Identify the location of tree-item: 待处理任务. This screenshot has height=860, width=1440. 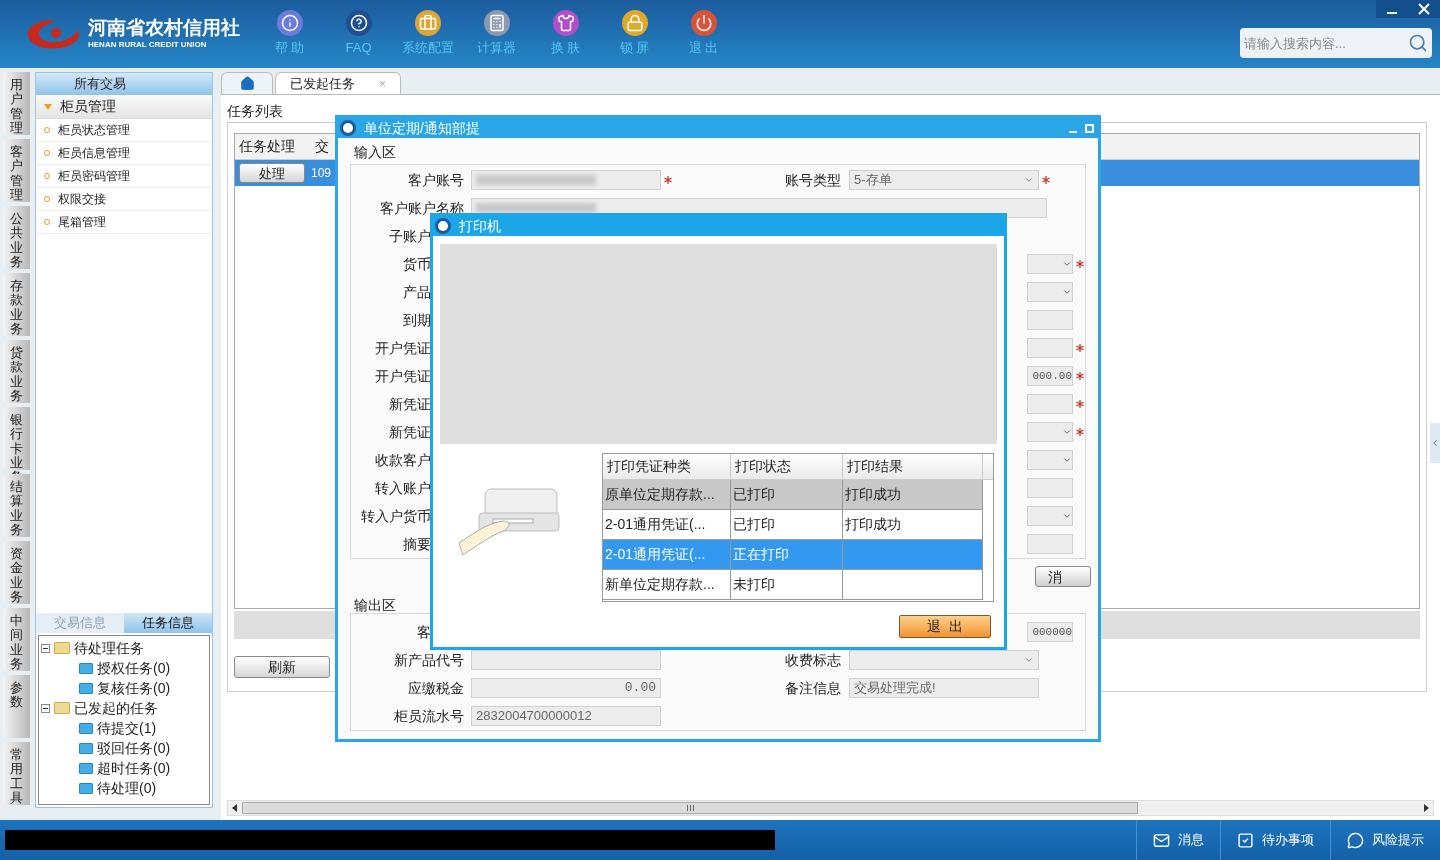
(109, 648).